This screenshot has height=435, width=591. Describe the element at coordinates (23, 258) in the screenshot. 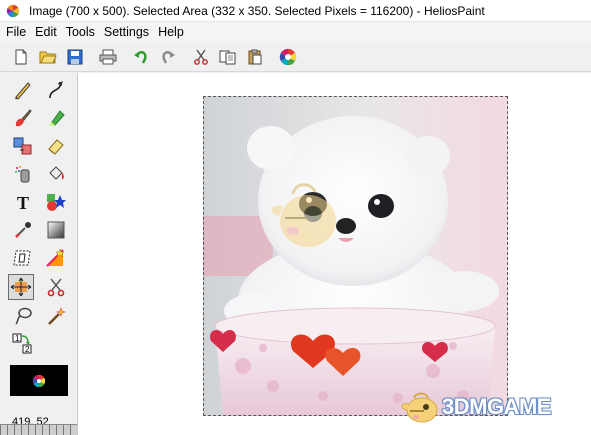

I see `transform-icon` at that location.